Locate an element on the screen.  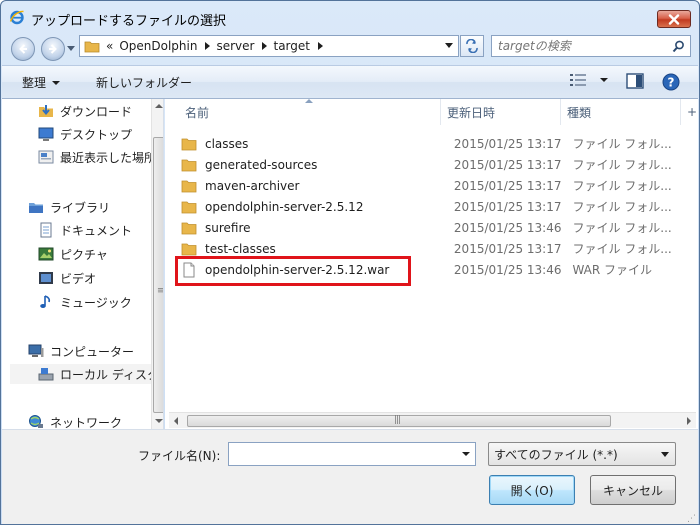
file-type: WAR ファイル is located at coordinates (612, 270).